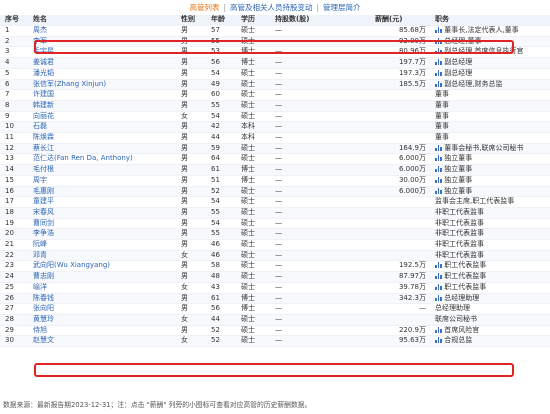 Image resolution: width=550 pixels, height=414 pixels. I want to click on cell-name: 姜诚君, so click(102, 63).